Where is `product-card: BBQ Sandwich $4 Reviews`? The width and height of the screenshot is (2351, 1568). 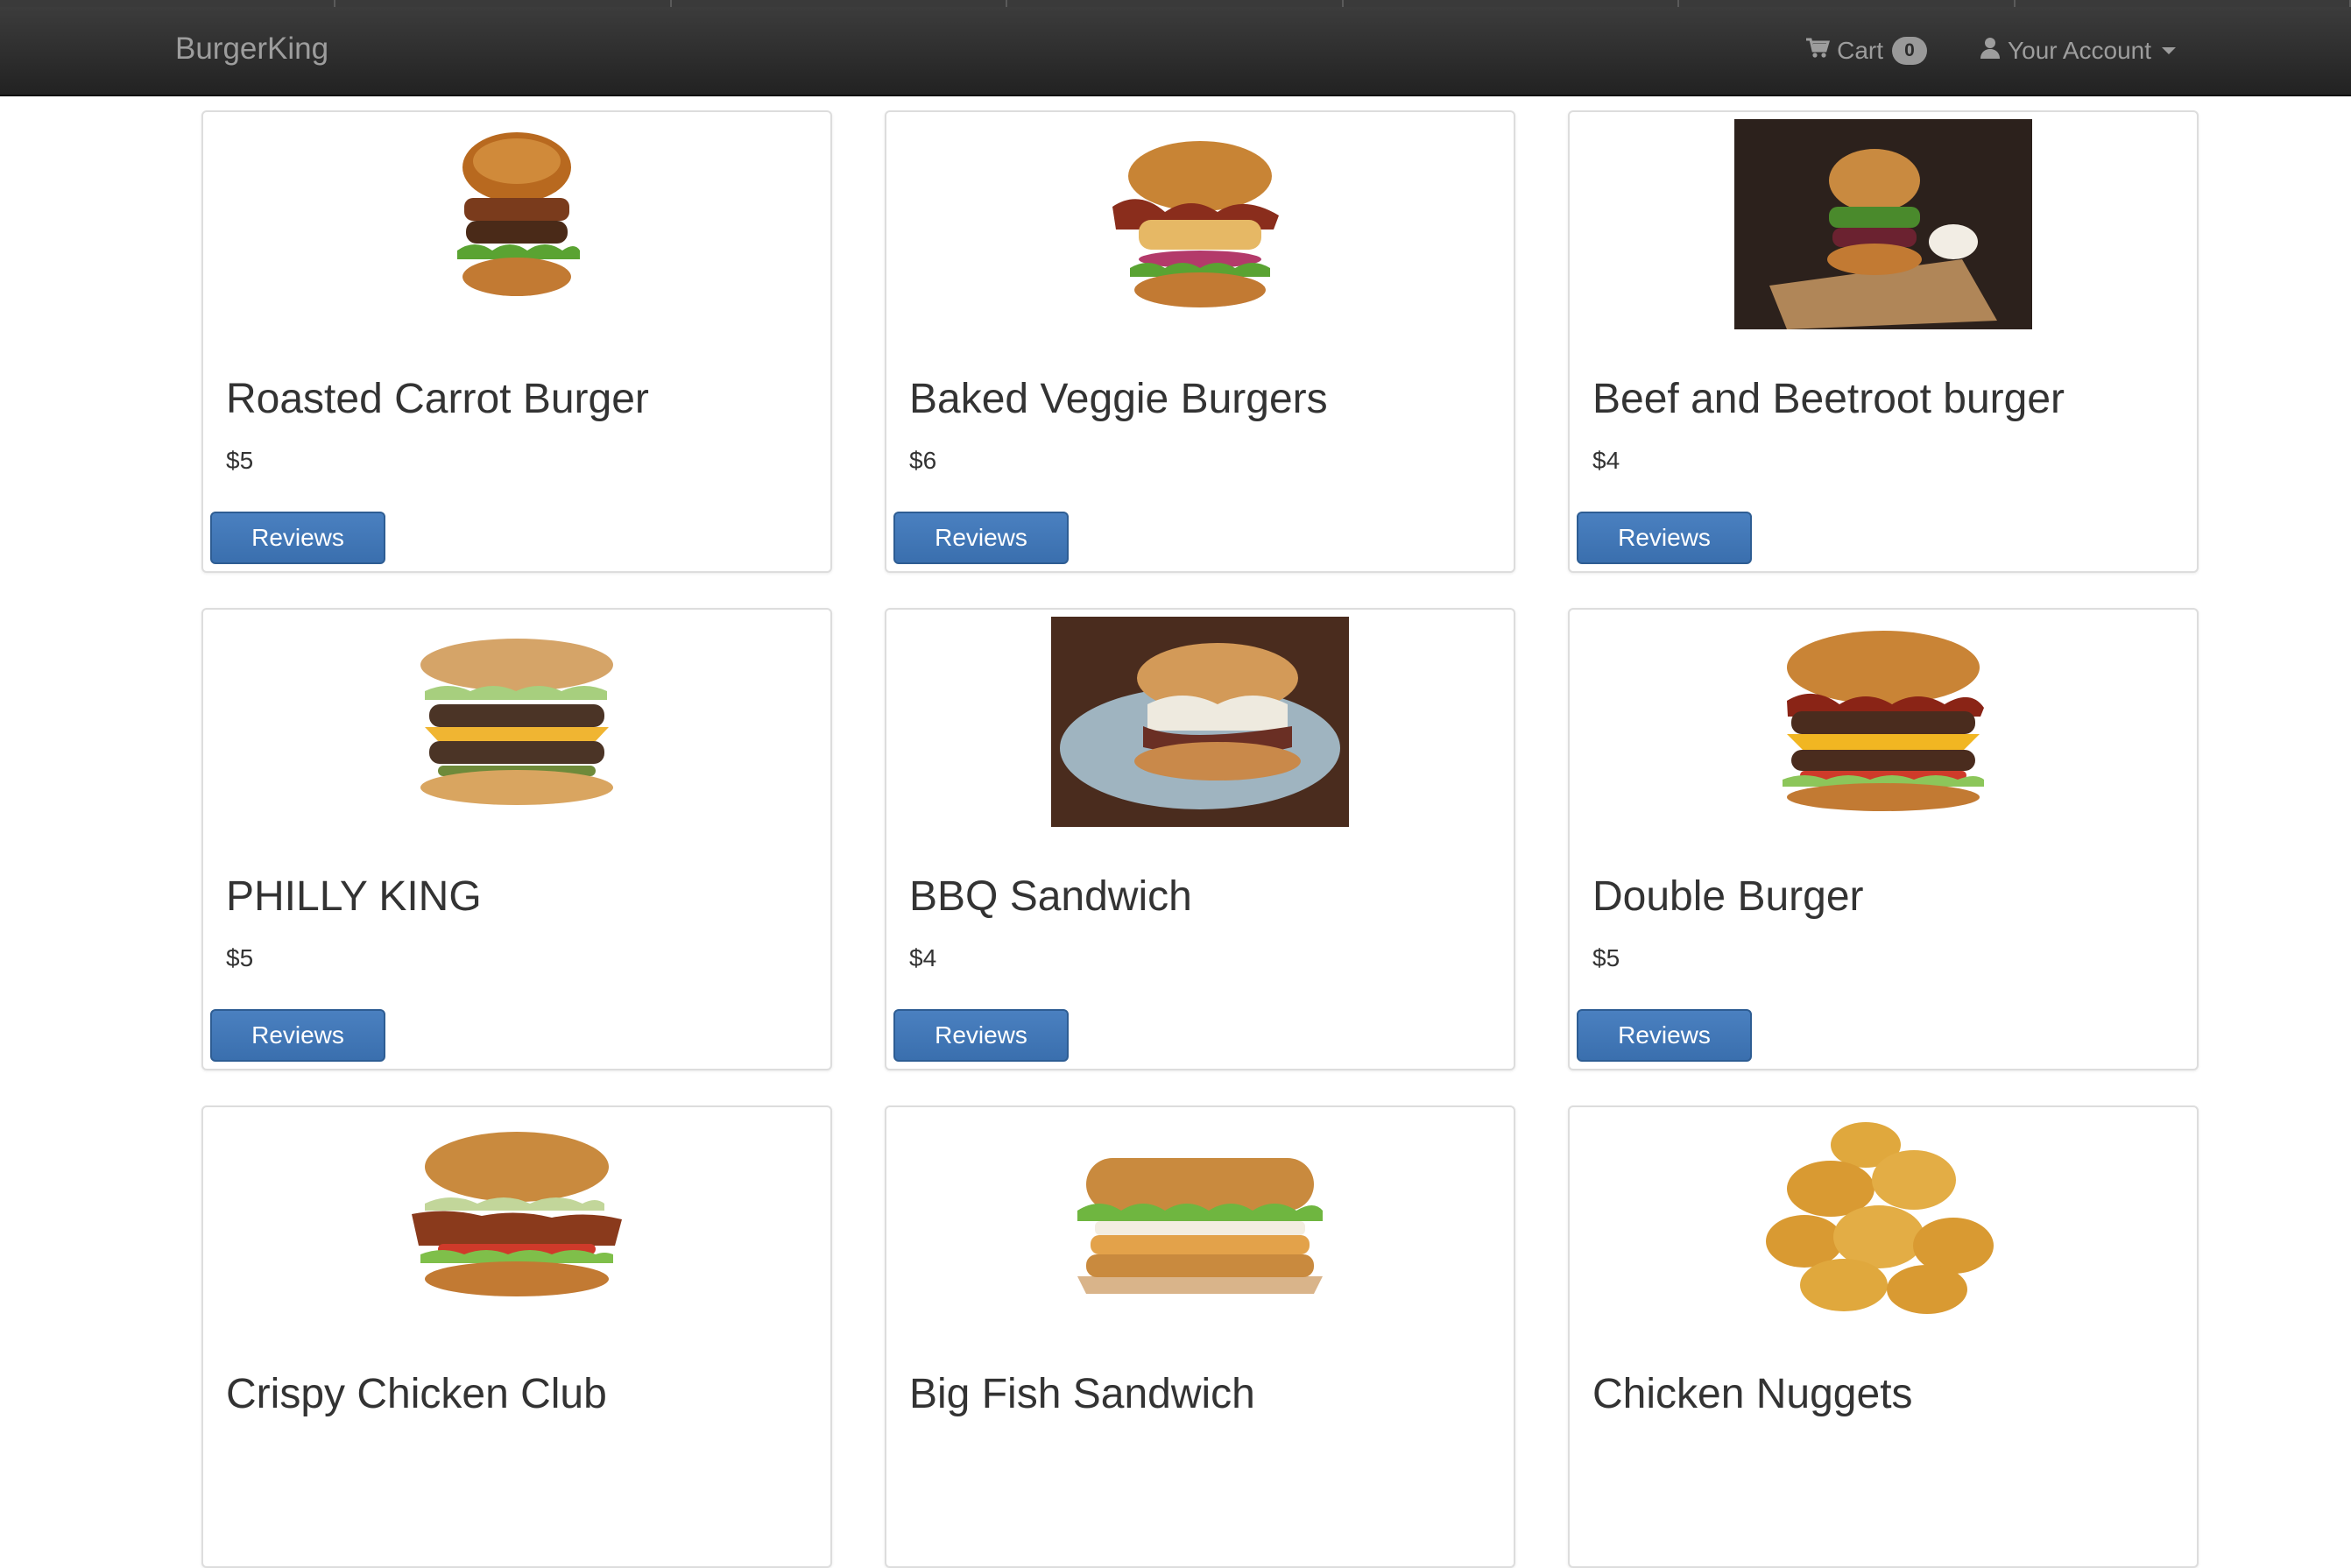 product-card: BBQ Sandwich $4 Reviews is located at coordinates (1200, 839).